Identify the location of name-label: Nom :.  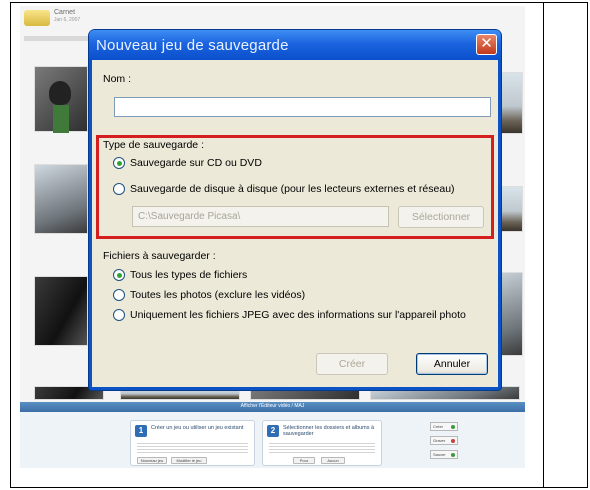
(117, 79).